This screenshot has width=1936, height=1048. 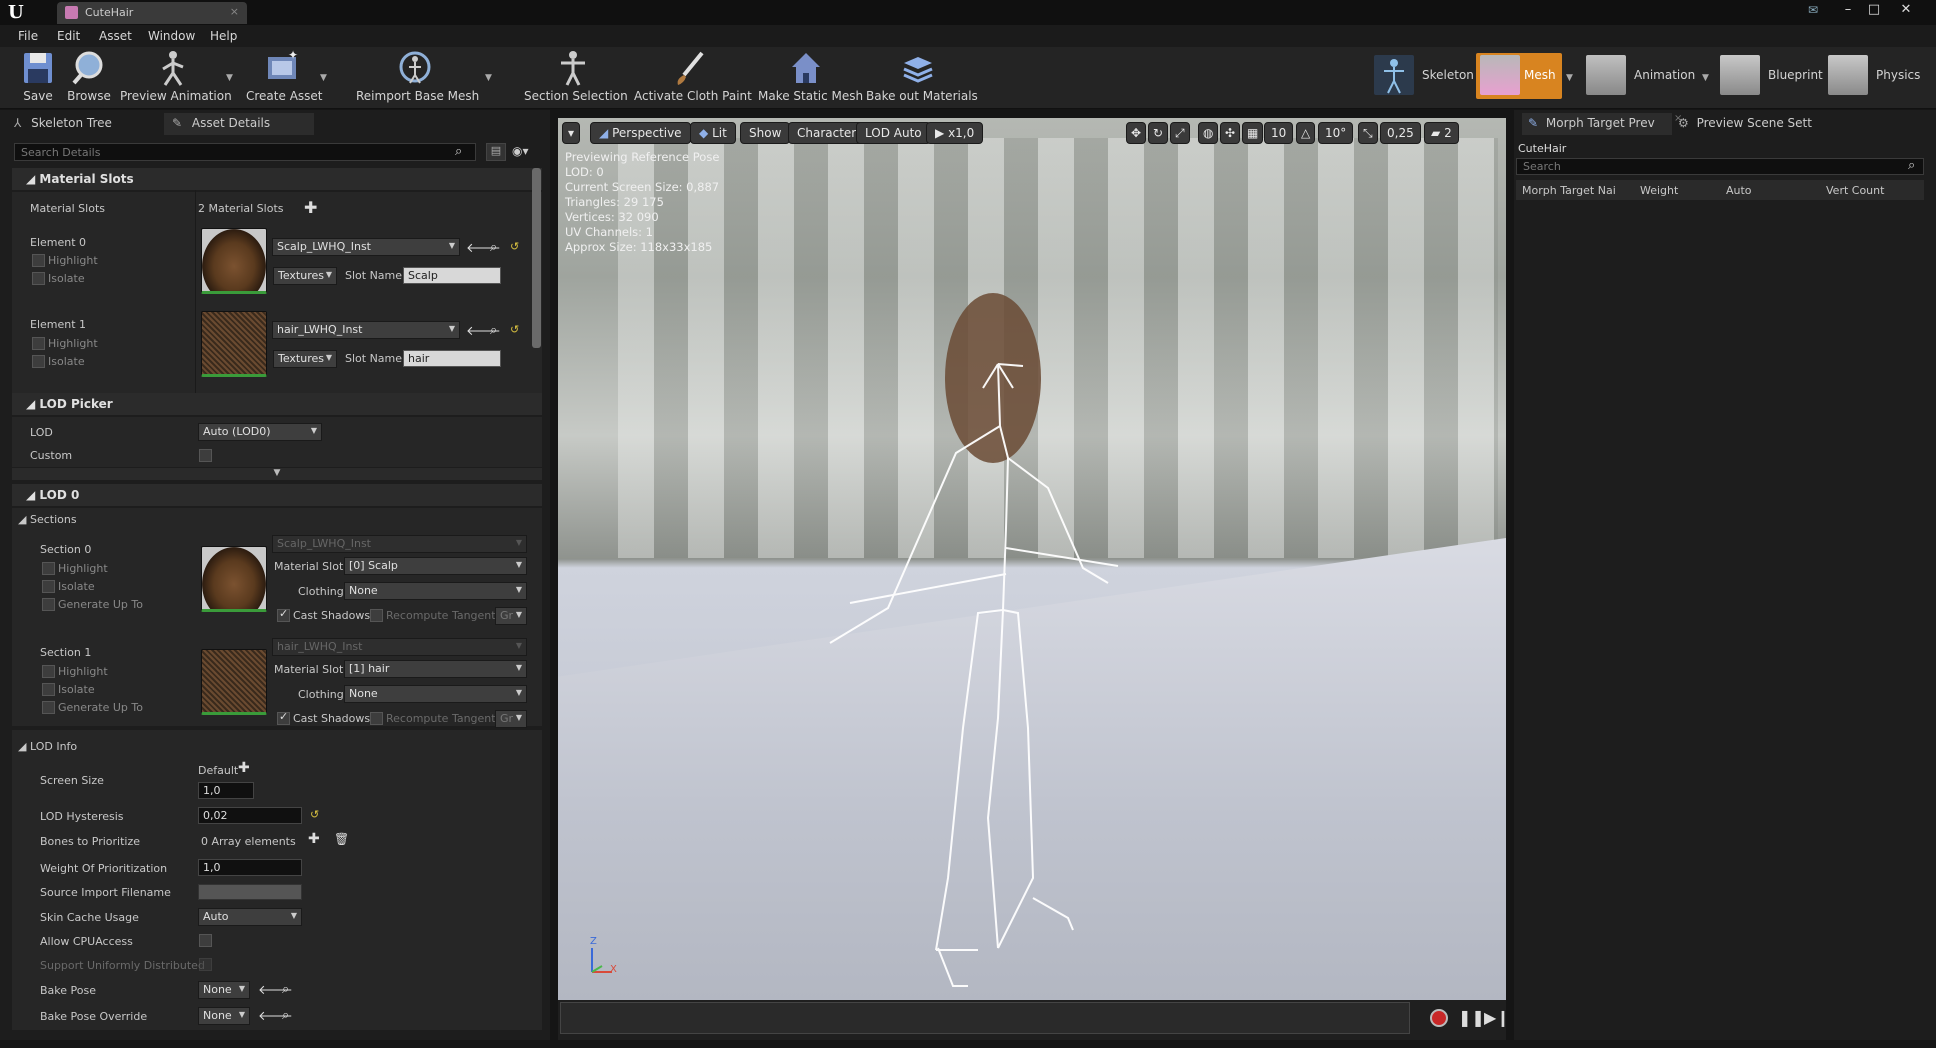 What do you see at coordinates (47, 519) in the screenshot?
I see `sections-header: ◢ Sections` at bounding box center [47, 519].